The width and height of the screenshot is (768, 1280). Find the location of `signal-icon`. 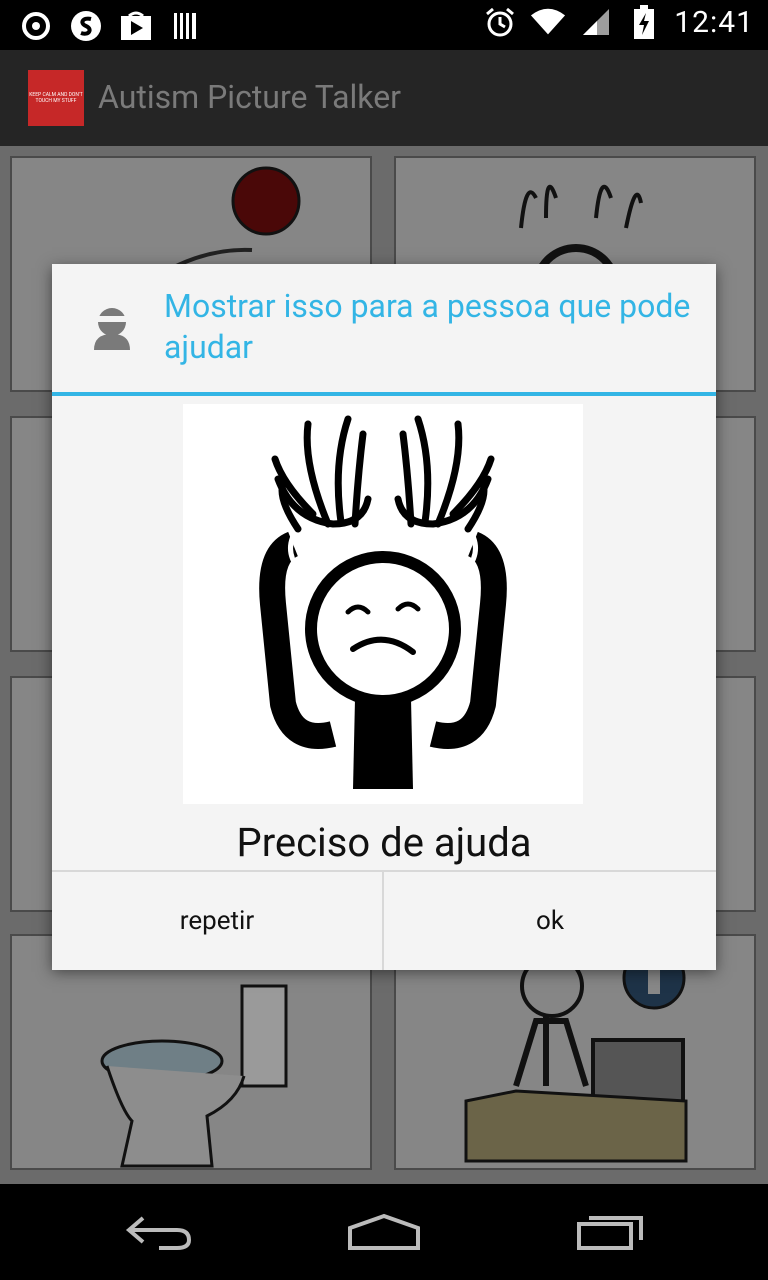

signal-icon is located at coordinates (596, 22).